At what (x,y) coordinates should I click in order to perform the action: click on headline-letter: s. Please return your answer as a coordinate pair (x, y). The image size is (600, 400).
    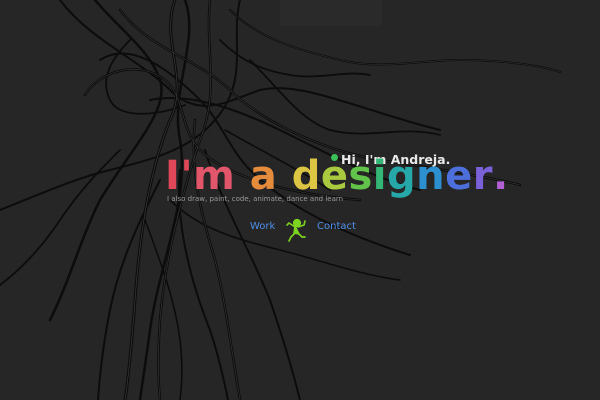
    Looking at the image, I should click on (360, 176).